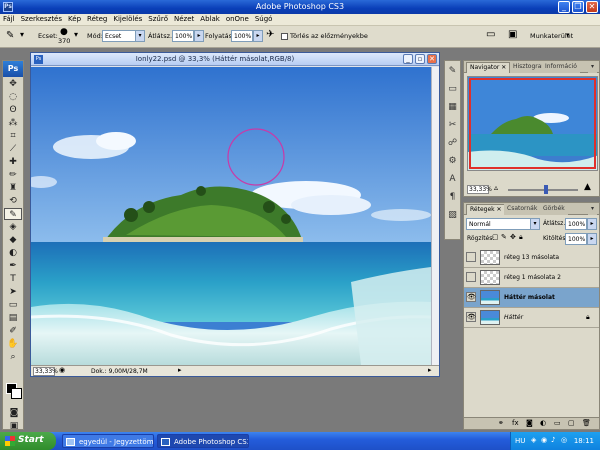  I want to click on workspace-dropdown-icon: ▾, so click(568, 35).